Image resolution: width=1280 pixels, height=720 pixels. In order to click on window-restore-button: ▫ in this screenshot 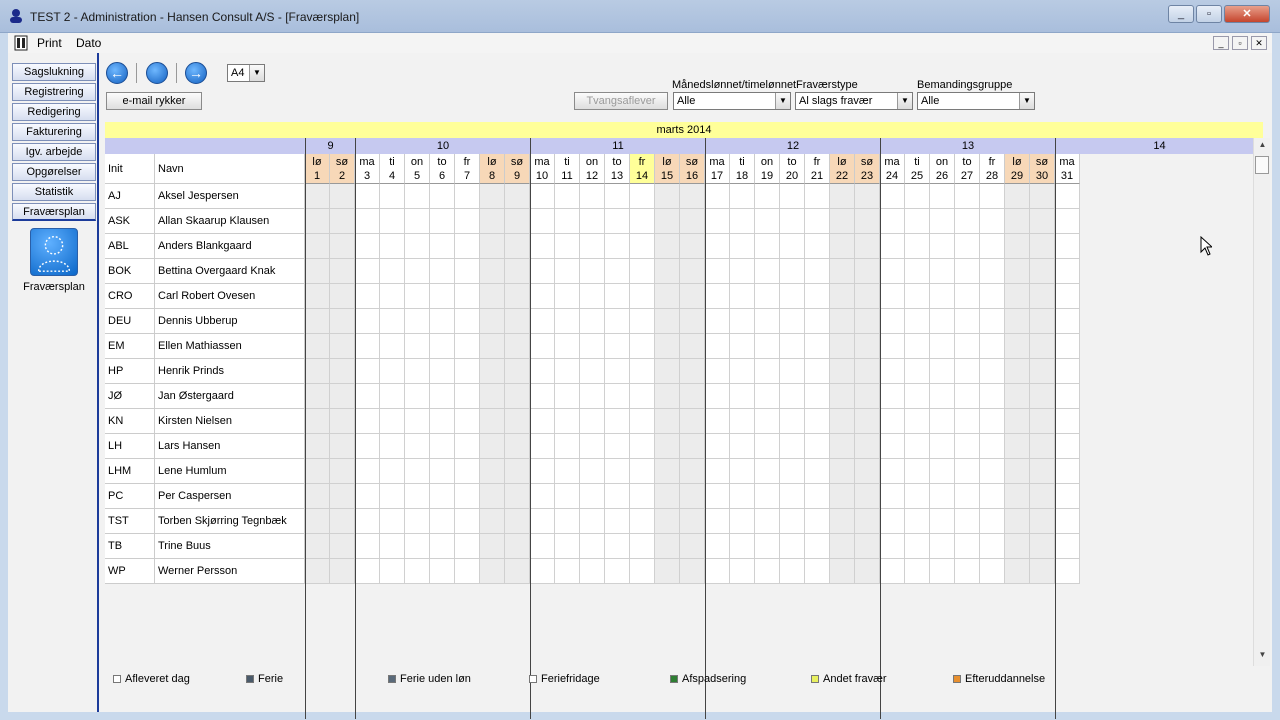, I will do `click(1209, 14)`.